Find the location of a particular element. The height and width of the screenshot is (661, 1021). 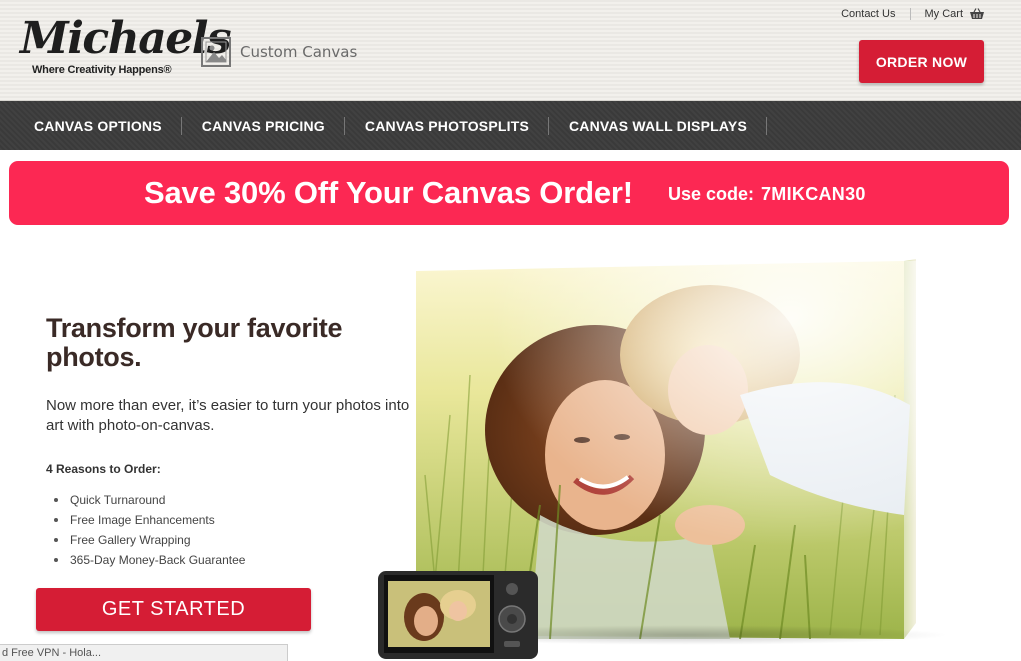

utility-links: Contact Us My Cart is located at coordinates (913, 14).